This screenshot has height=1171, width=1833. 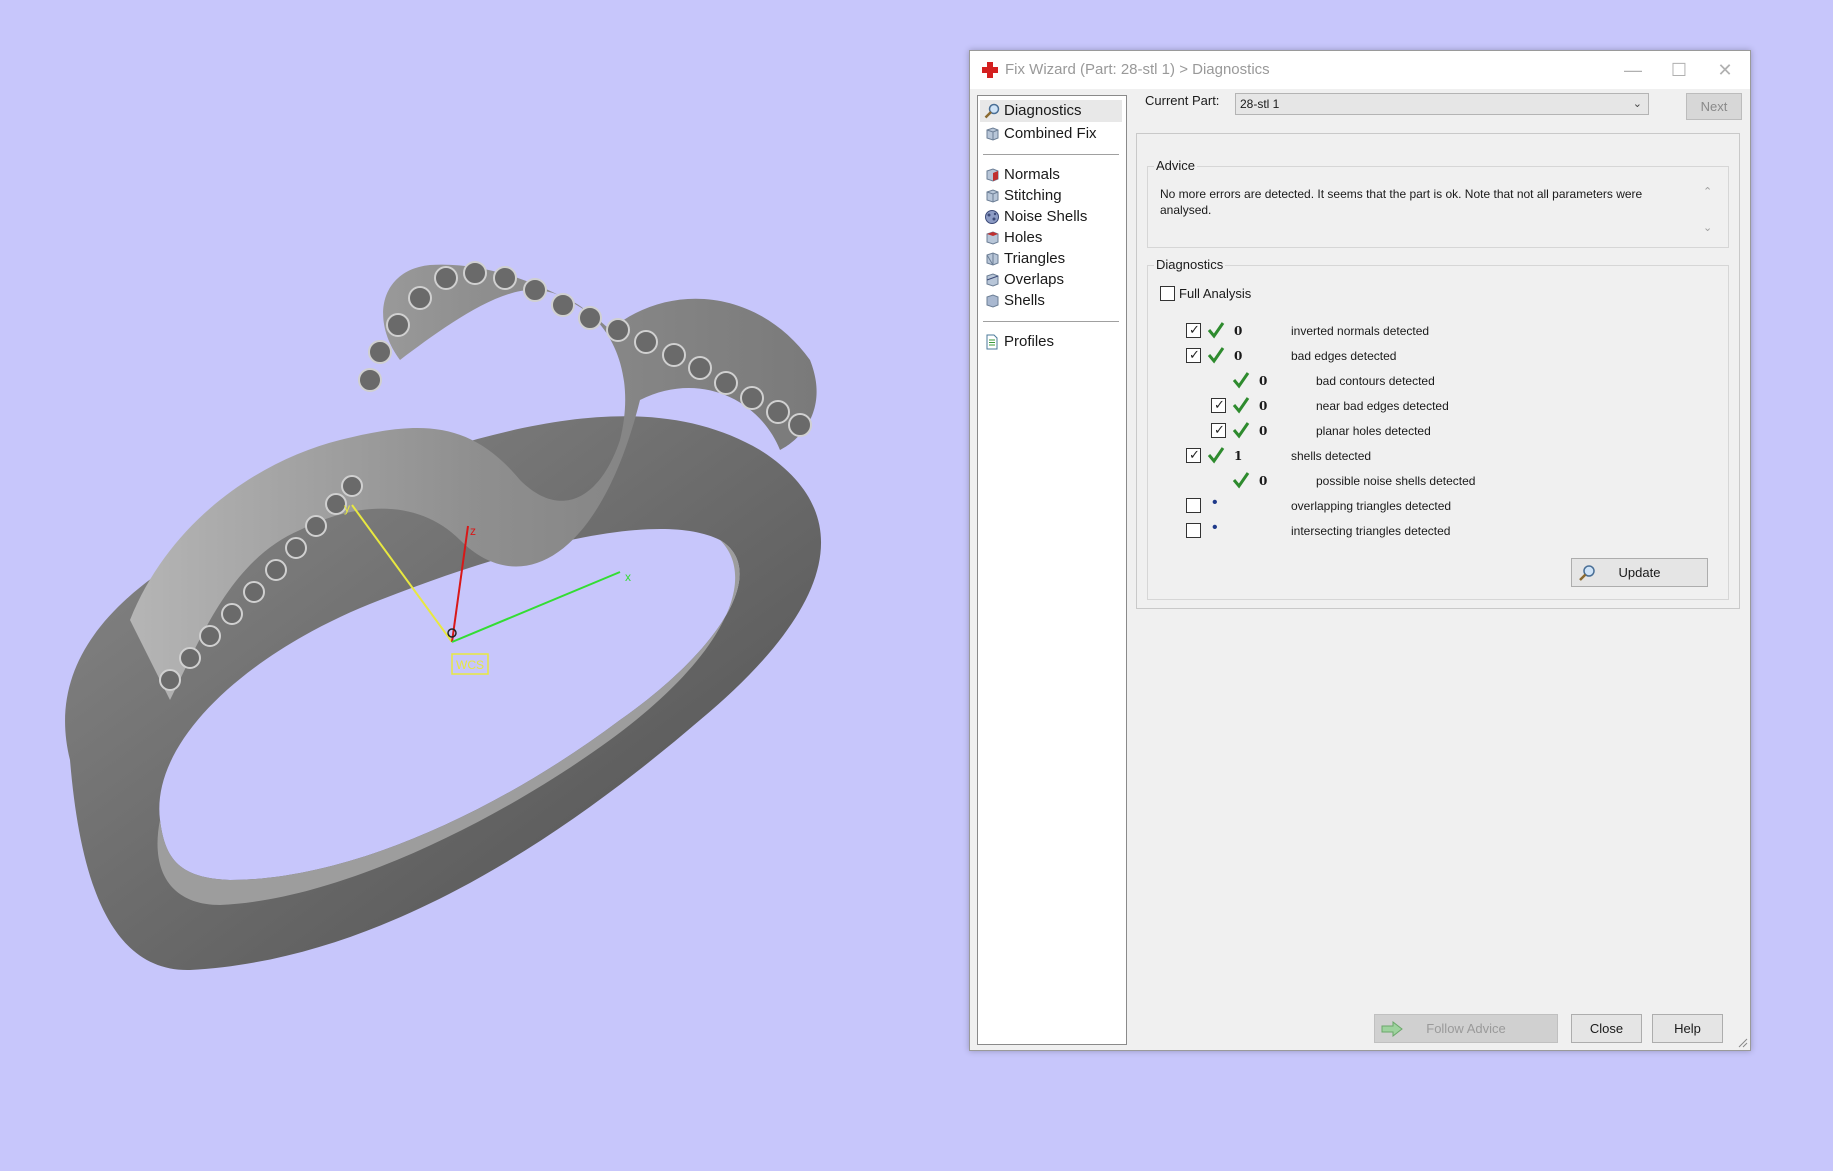 I want to click on shells-checkbox: ✓, so click(x=1193, y=455).